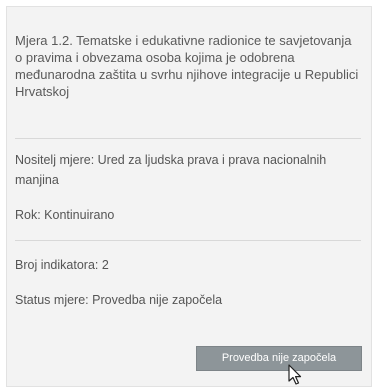 Image resolution: width=375 pixels, height=389 pixels. Describe the element at coordinates (295, 374) in the screenshot. I see `mouse-pointer-icon` at that location.